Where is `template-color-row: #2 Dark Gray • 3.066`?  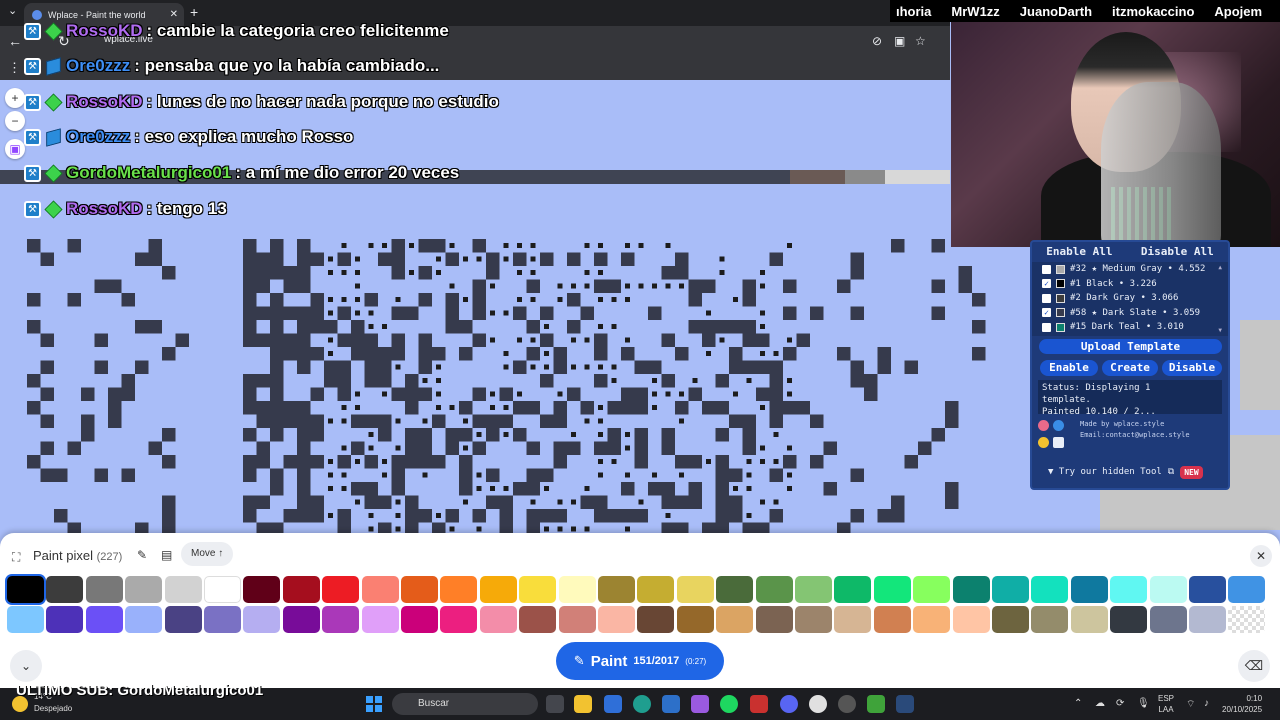 template-color-row: #2 Dark Gray • 3.066 is located at coordinates (1130, 298).